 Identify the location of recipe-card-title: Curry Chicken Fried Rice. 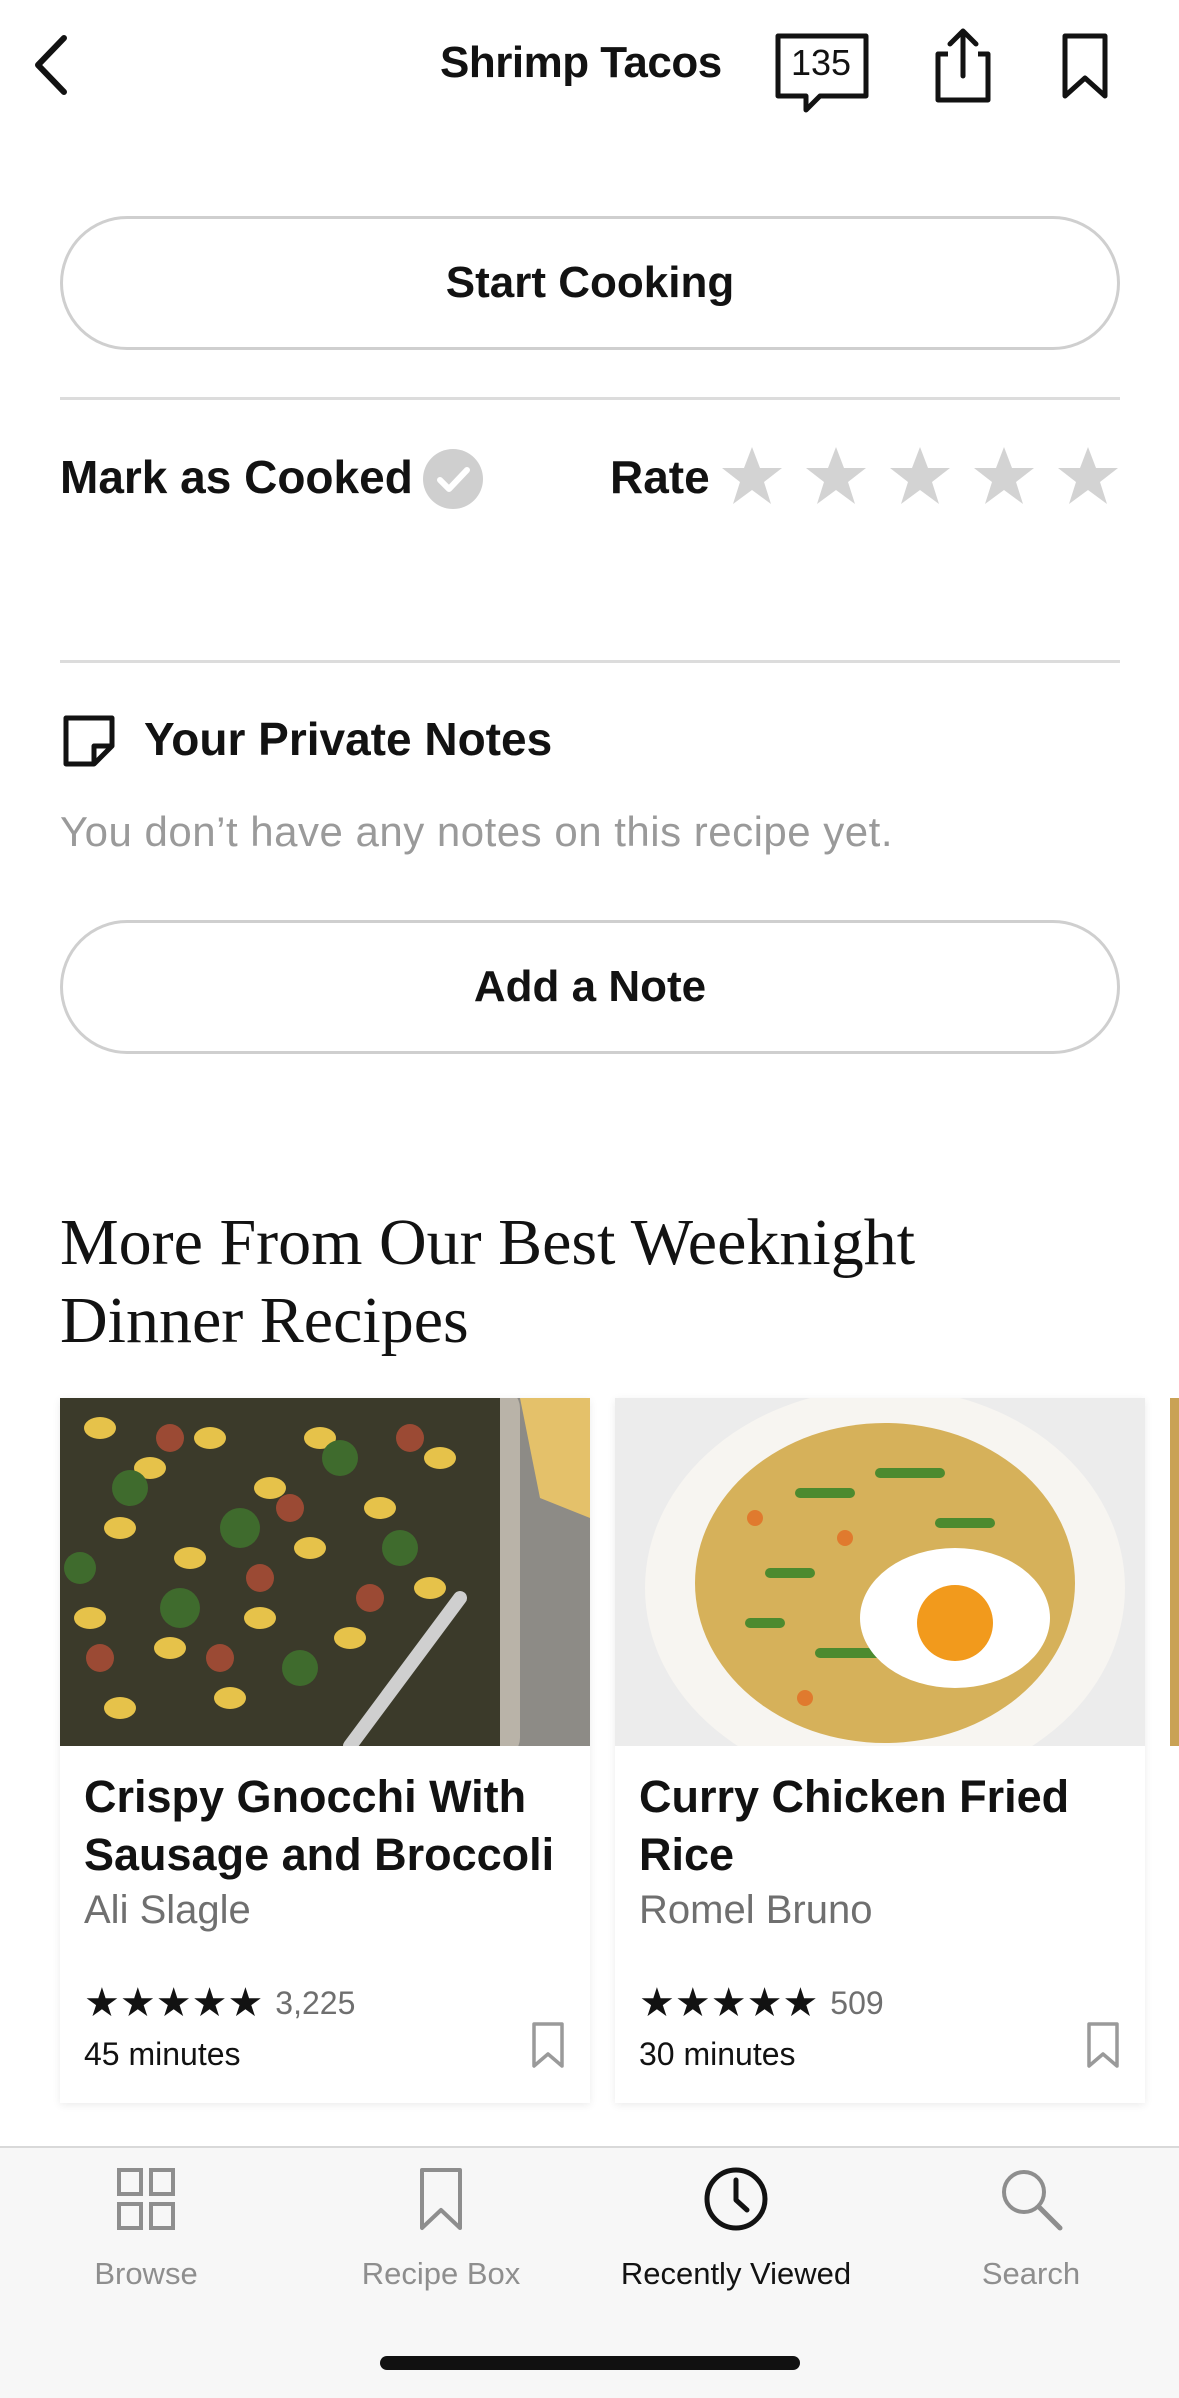
(854, 1825).